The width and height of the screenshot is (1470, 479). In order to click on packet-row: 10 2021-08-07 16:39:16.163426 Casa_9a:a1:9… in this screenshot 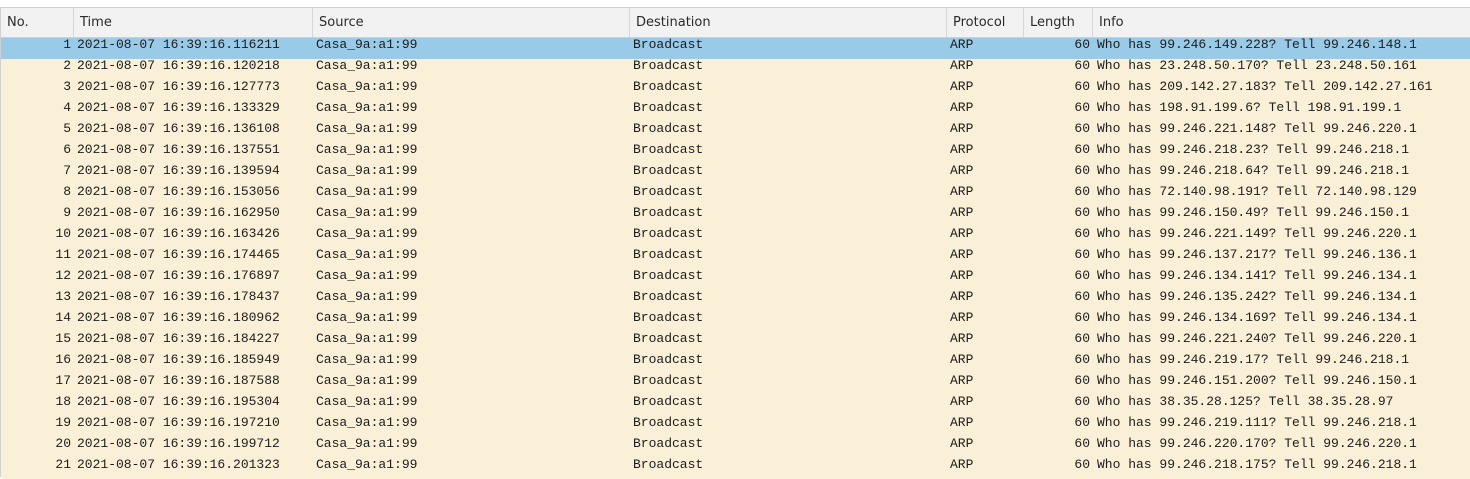, I will do `click(735, 237)`.